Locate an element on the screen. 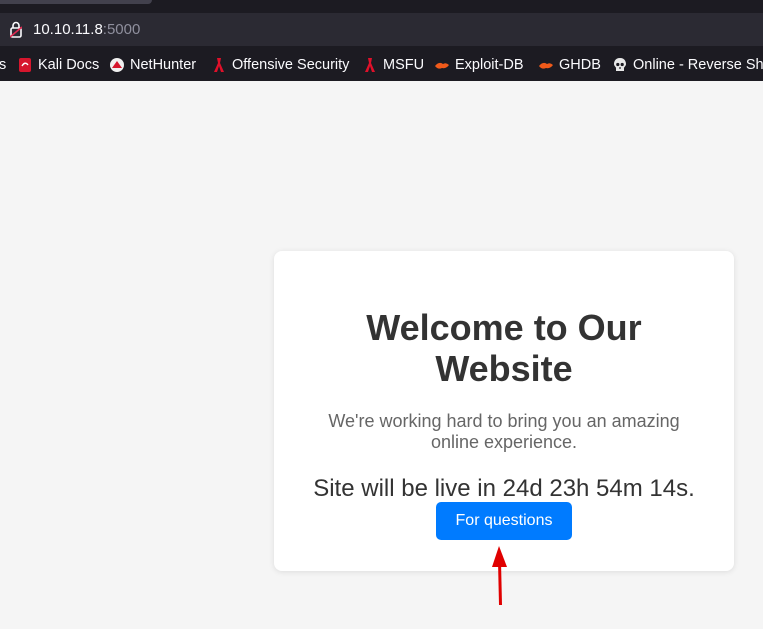  bookmark-label: NetHunter is located at coordinates (163, 65).